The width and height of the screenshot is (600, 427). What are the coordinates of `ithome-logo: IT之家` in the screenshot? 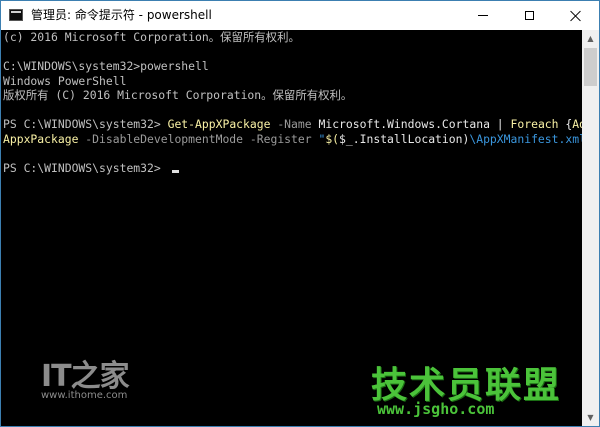 It's located at (85, 376).